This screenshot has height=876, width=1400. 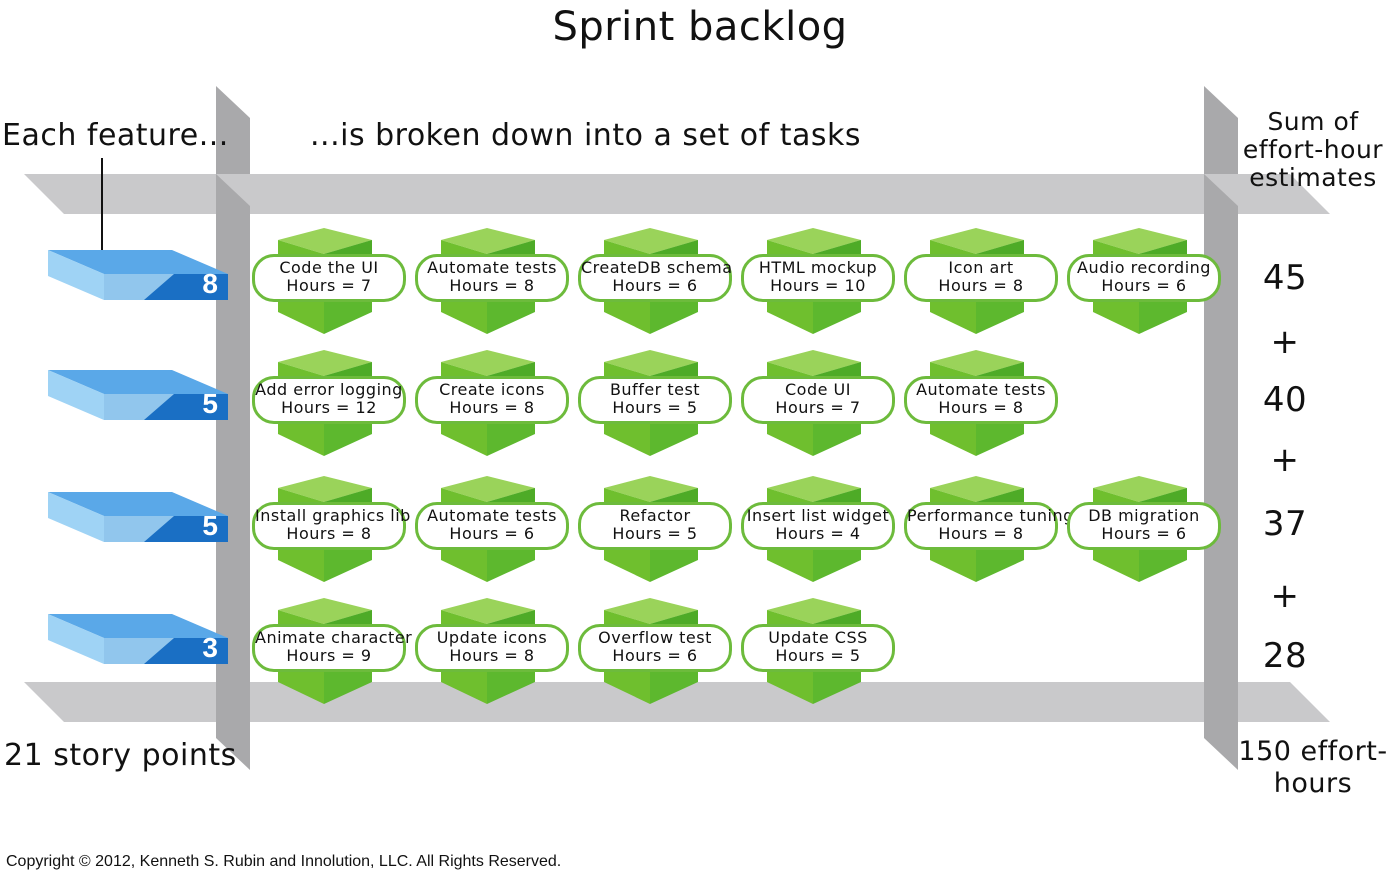 I want to click on task-label: Code UI Hours = 7, so click(x=818, y=400).